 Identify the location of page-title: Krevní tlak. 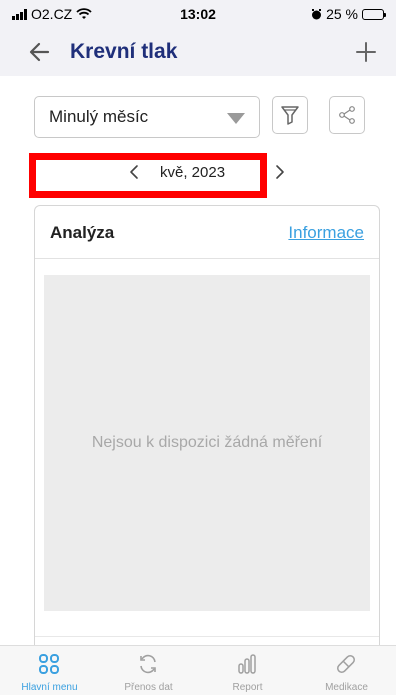
(124, 51).